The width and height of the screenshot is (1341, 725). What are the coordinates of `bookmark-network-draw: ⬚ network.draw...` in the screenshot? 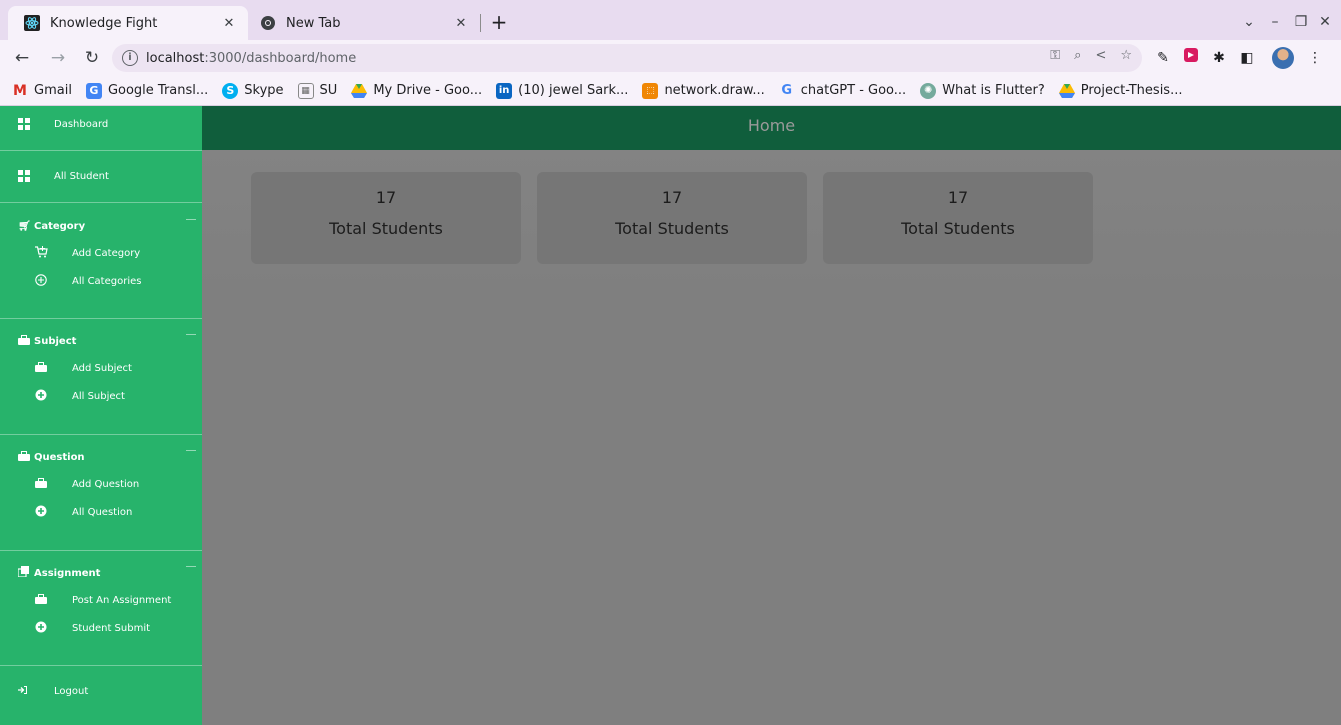 It's located at (703, 90).